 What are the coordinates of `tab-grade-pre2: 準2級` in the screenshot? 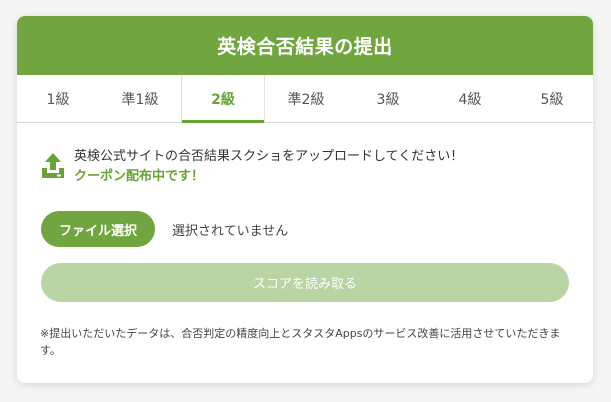 It's located at (306, 98).